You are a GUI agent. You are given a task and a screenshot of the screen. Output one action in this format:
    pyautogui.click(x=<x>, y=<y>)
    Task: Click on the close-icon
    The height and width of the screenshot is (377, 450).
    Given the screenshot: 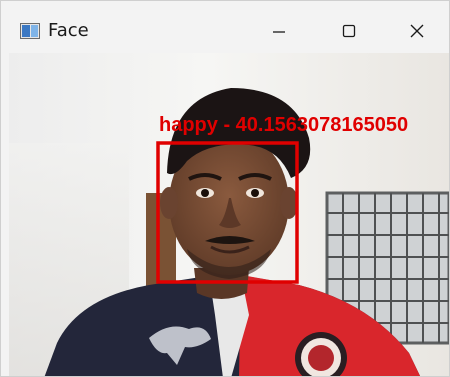 What is the action you would take?
    pyautogui.click(x=417, y=31)
    